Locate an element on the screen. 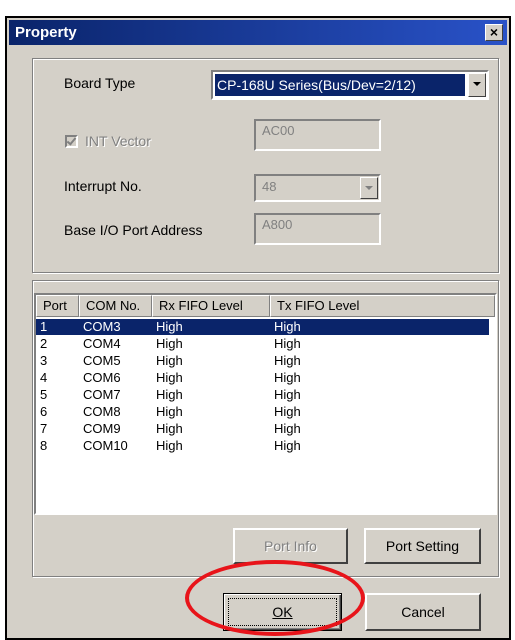 The height and width of the screenshot is (640, 515). cell-com: COM8 is located at coordinates (102, 411).